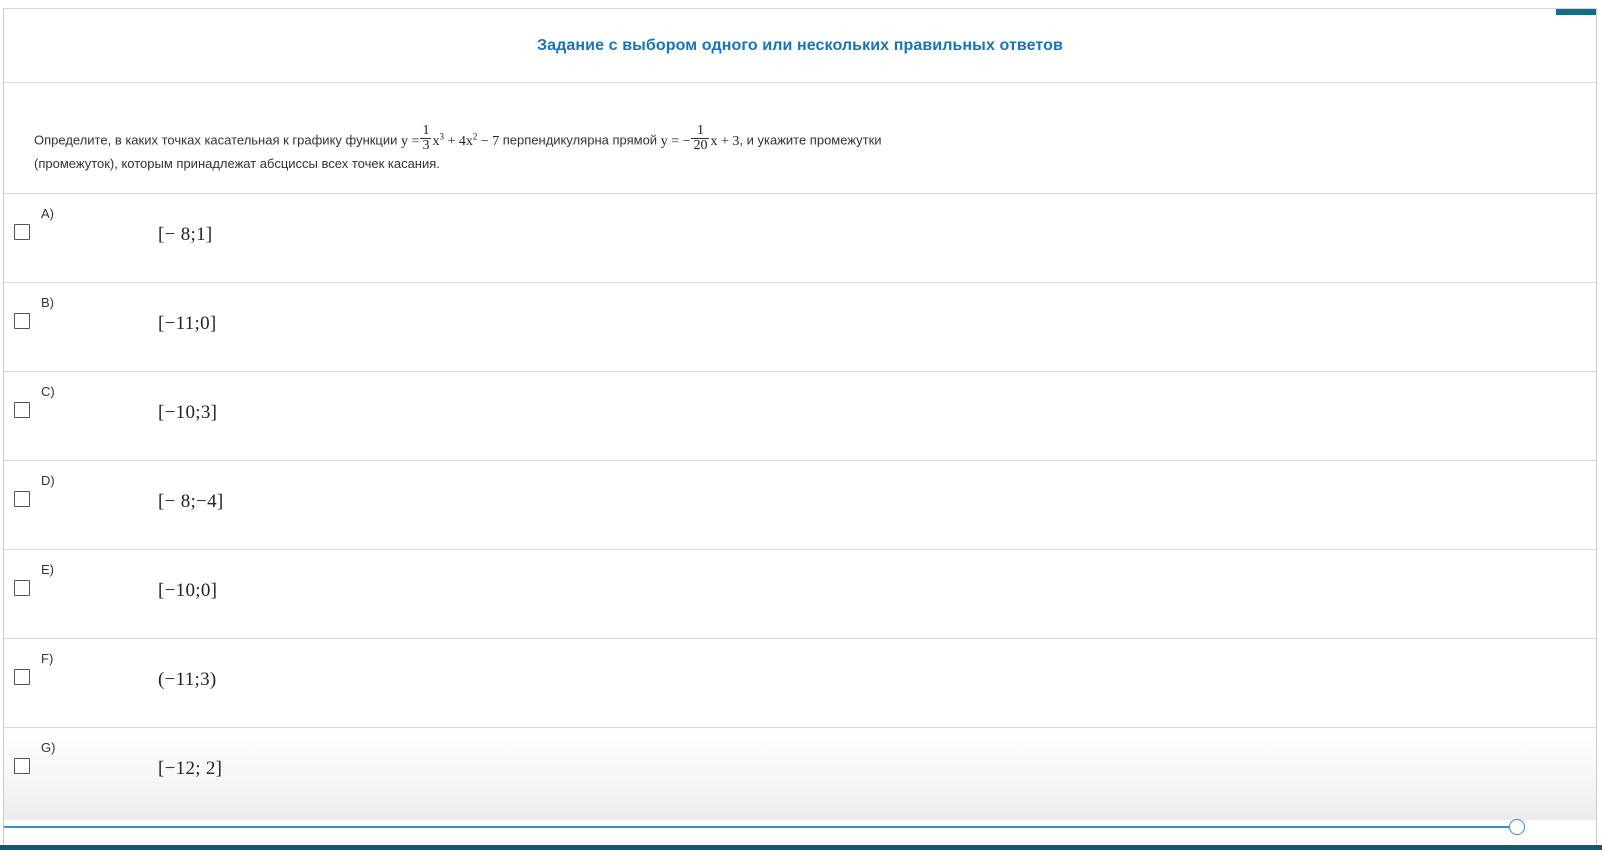 The height and width of the screenshot is (850, 1602). Describe the element at coordinates (191, 501) in the screenshot. I see `option-value: [− 8;−4]` at that location.